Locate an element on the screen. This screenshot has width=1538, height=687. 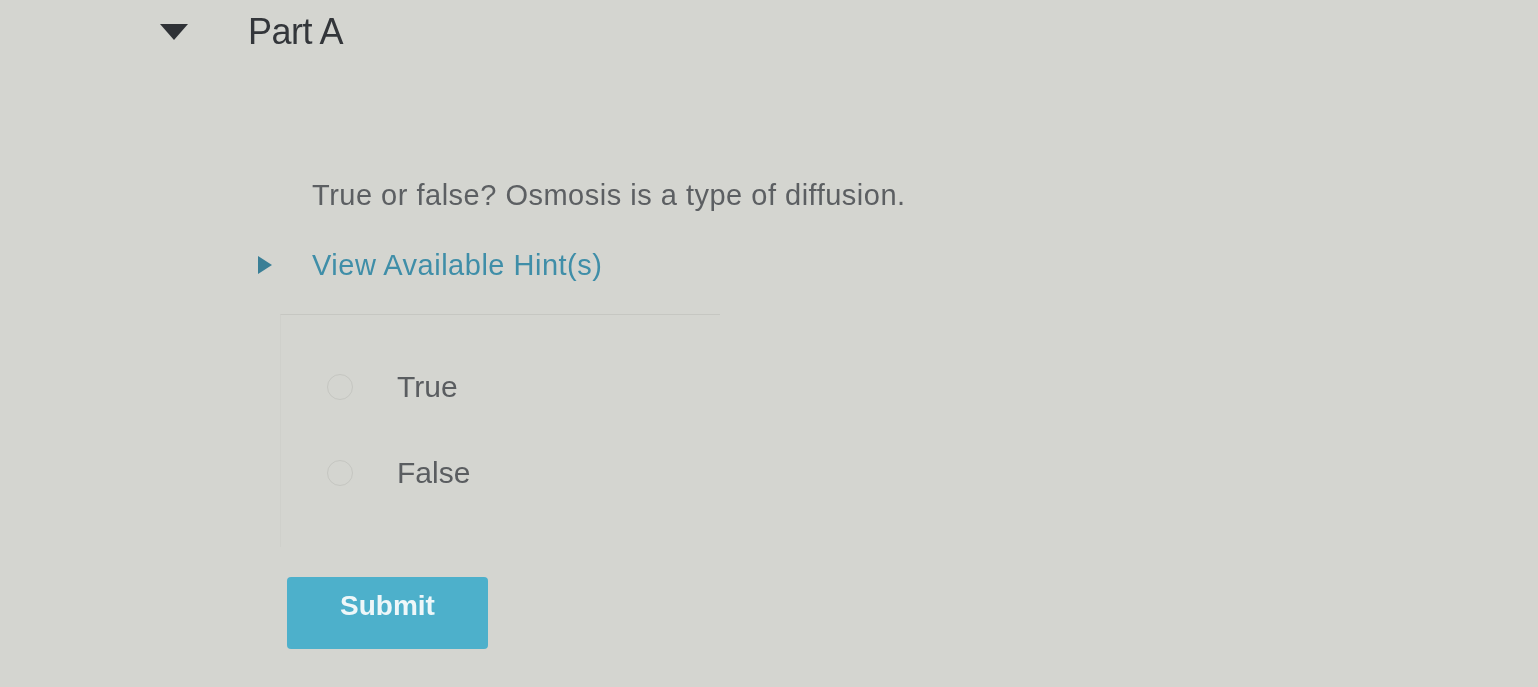
caret-right-icon is located at coordinates (265, 265).